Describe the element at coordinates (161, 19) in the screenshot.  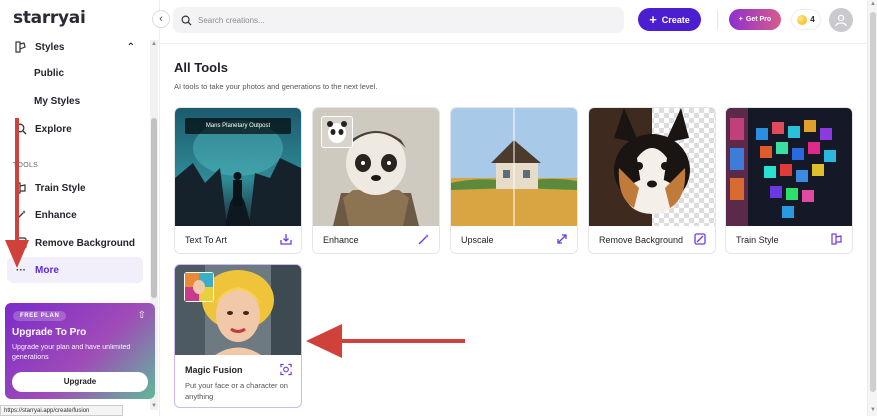
I see `collapse-sidebar-button: ‹` at that location.